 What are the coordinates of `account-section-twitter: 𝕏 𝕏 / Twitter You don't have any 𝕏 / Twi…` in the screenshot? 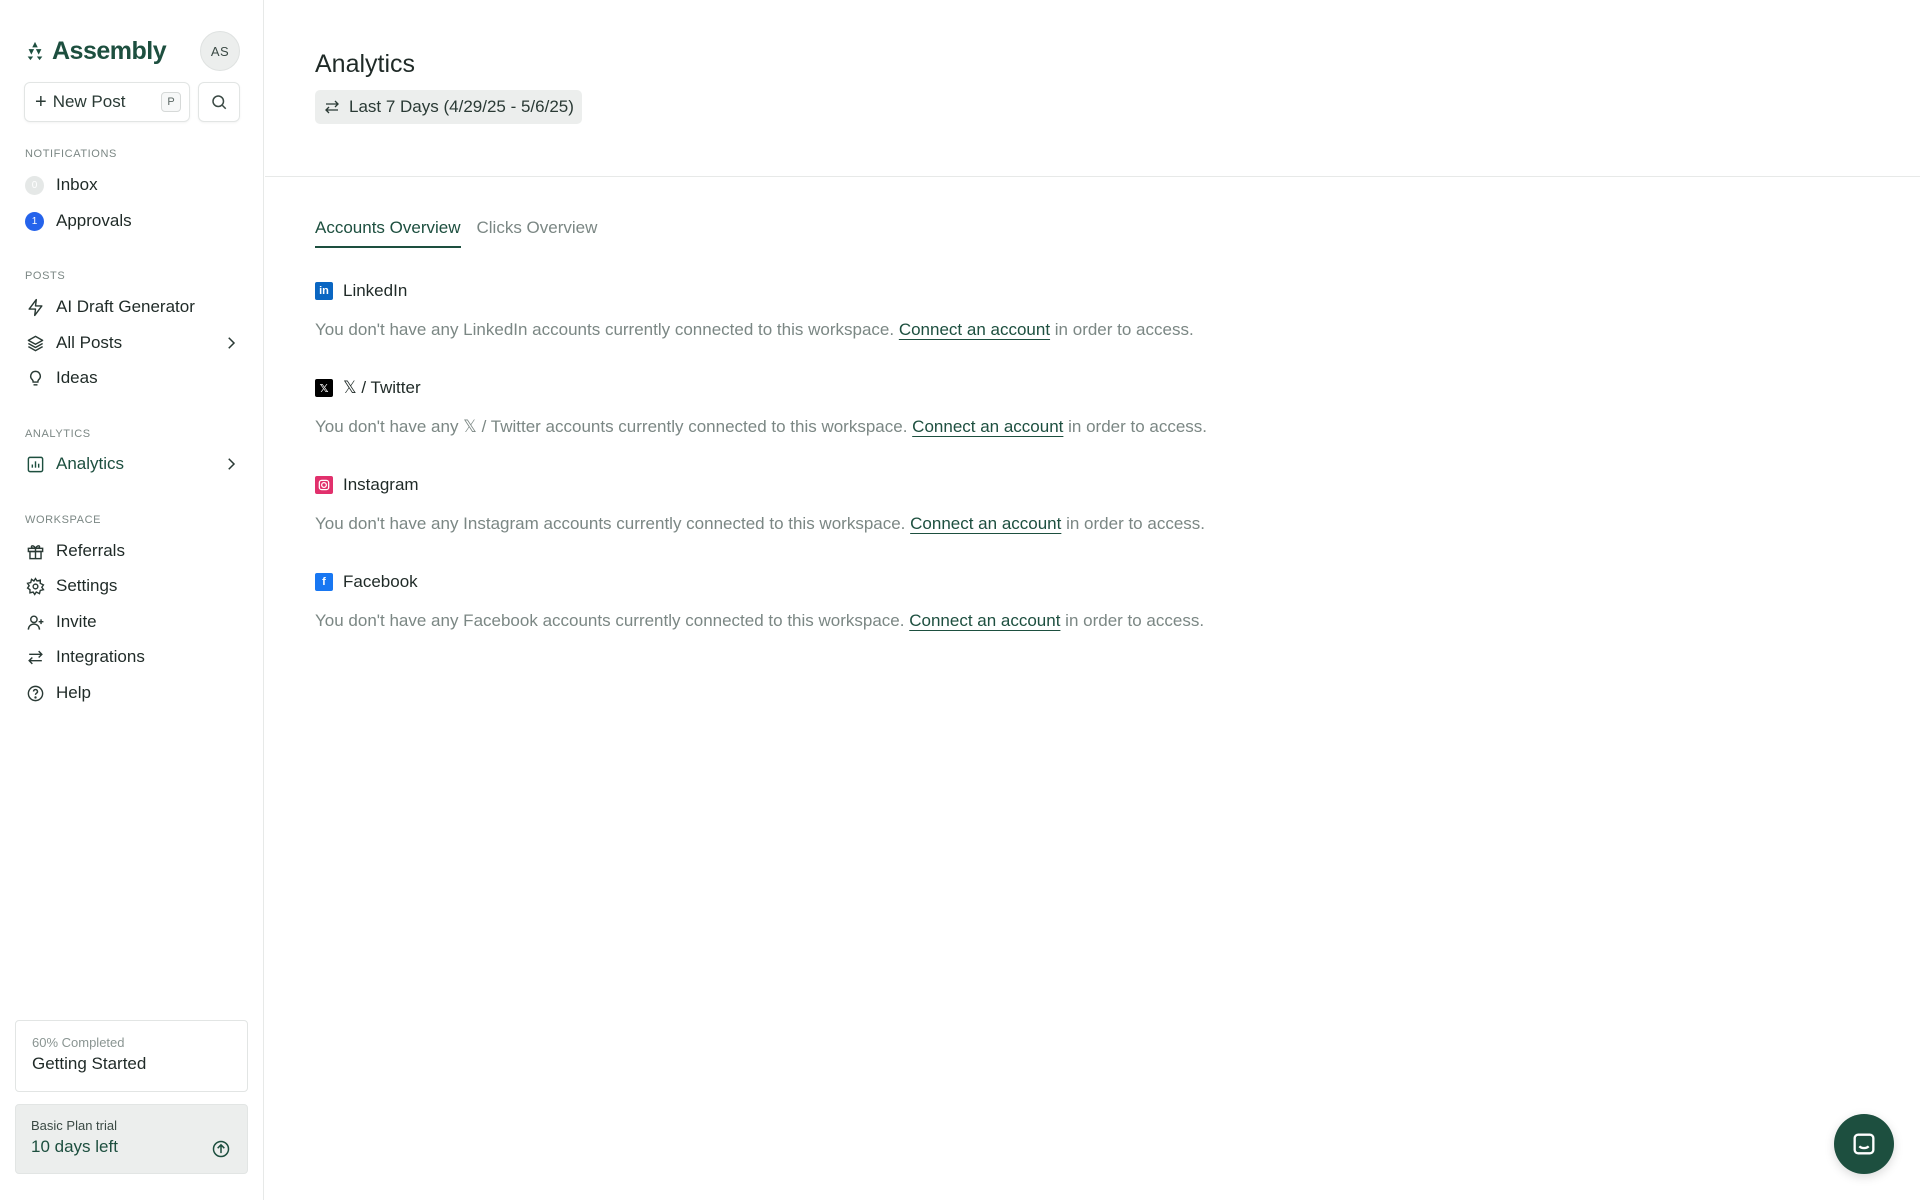 It's located at (761, 407).